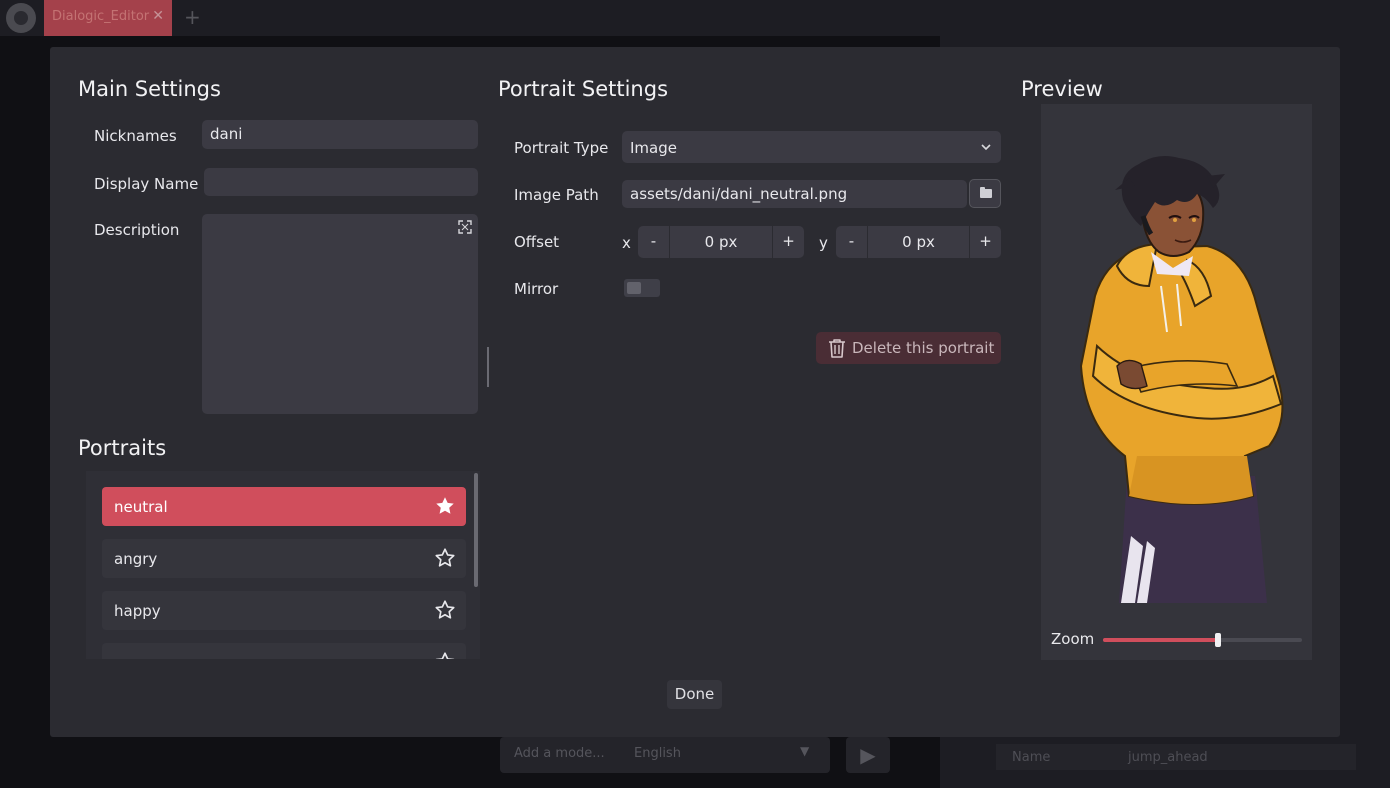  Describe the element at coordinates (149, 89) in the screenshot. I see `main-settings-title: Main Settings` at that location.